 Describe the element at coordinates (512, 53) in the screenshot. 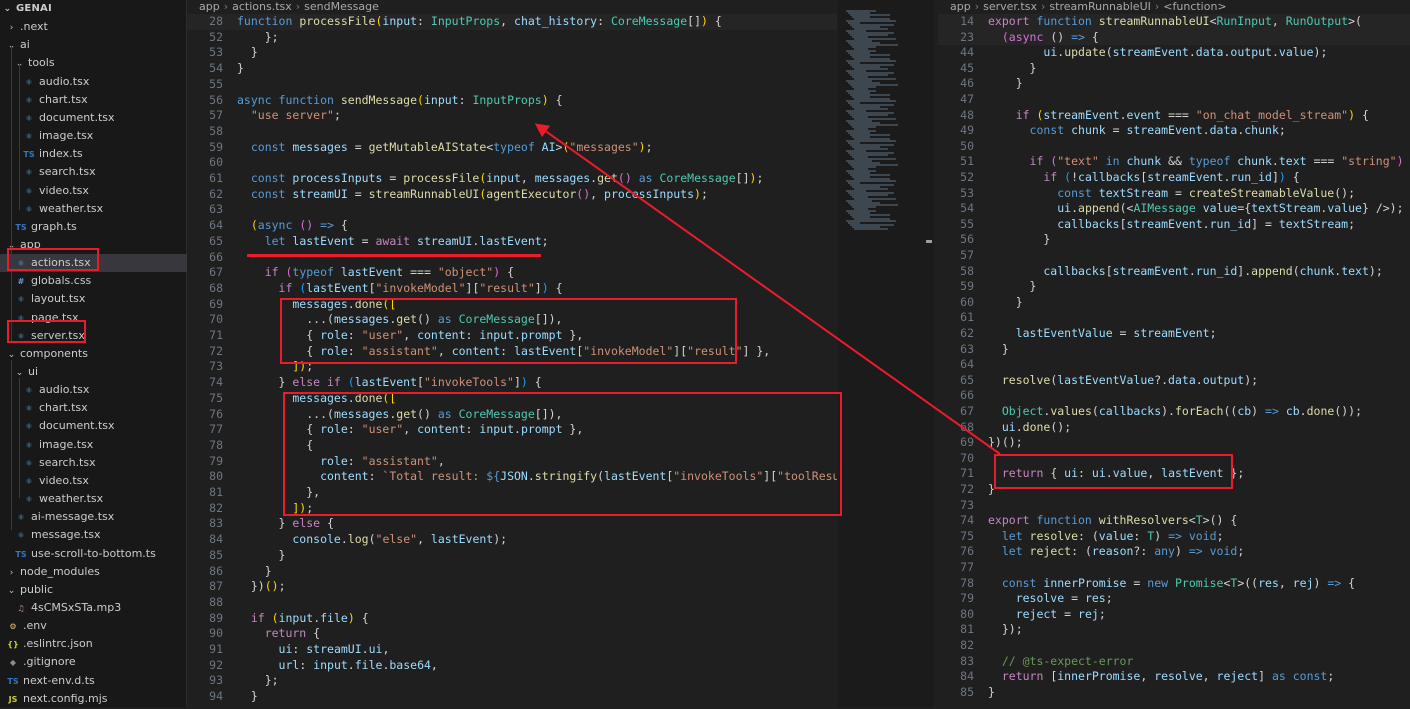

I see `code-line: 53 }` at that location.